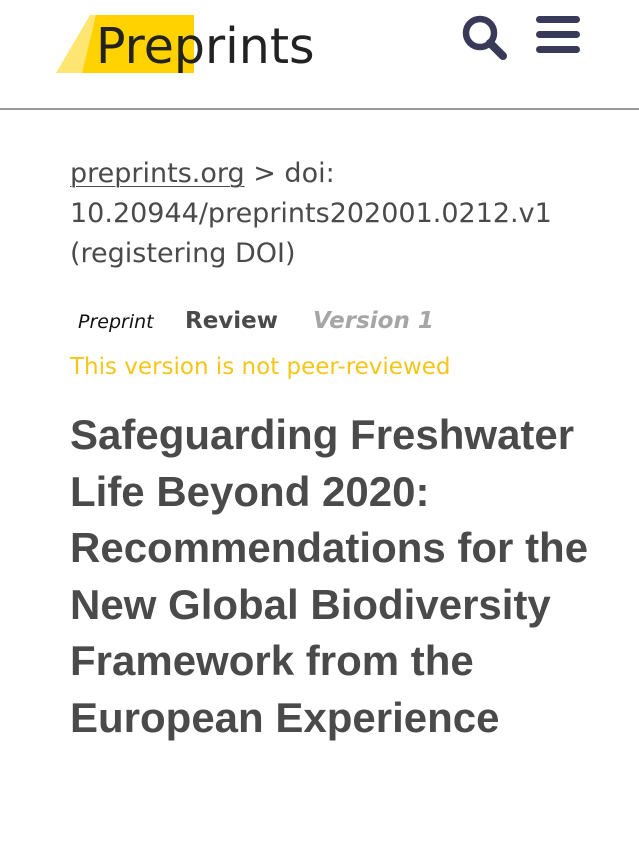 Image resolution: width=639 pixels, height=864 pixels. Describe the element at coordinates (289, 173) in the screenshot. I see `breadcrumb-separator: > doi:` at that location.